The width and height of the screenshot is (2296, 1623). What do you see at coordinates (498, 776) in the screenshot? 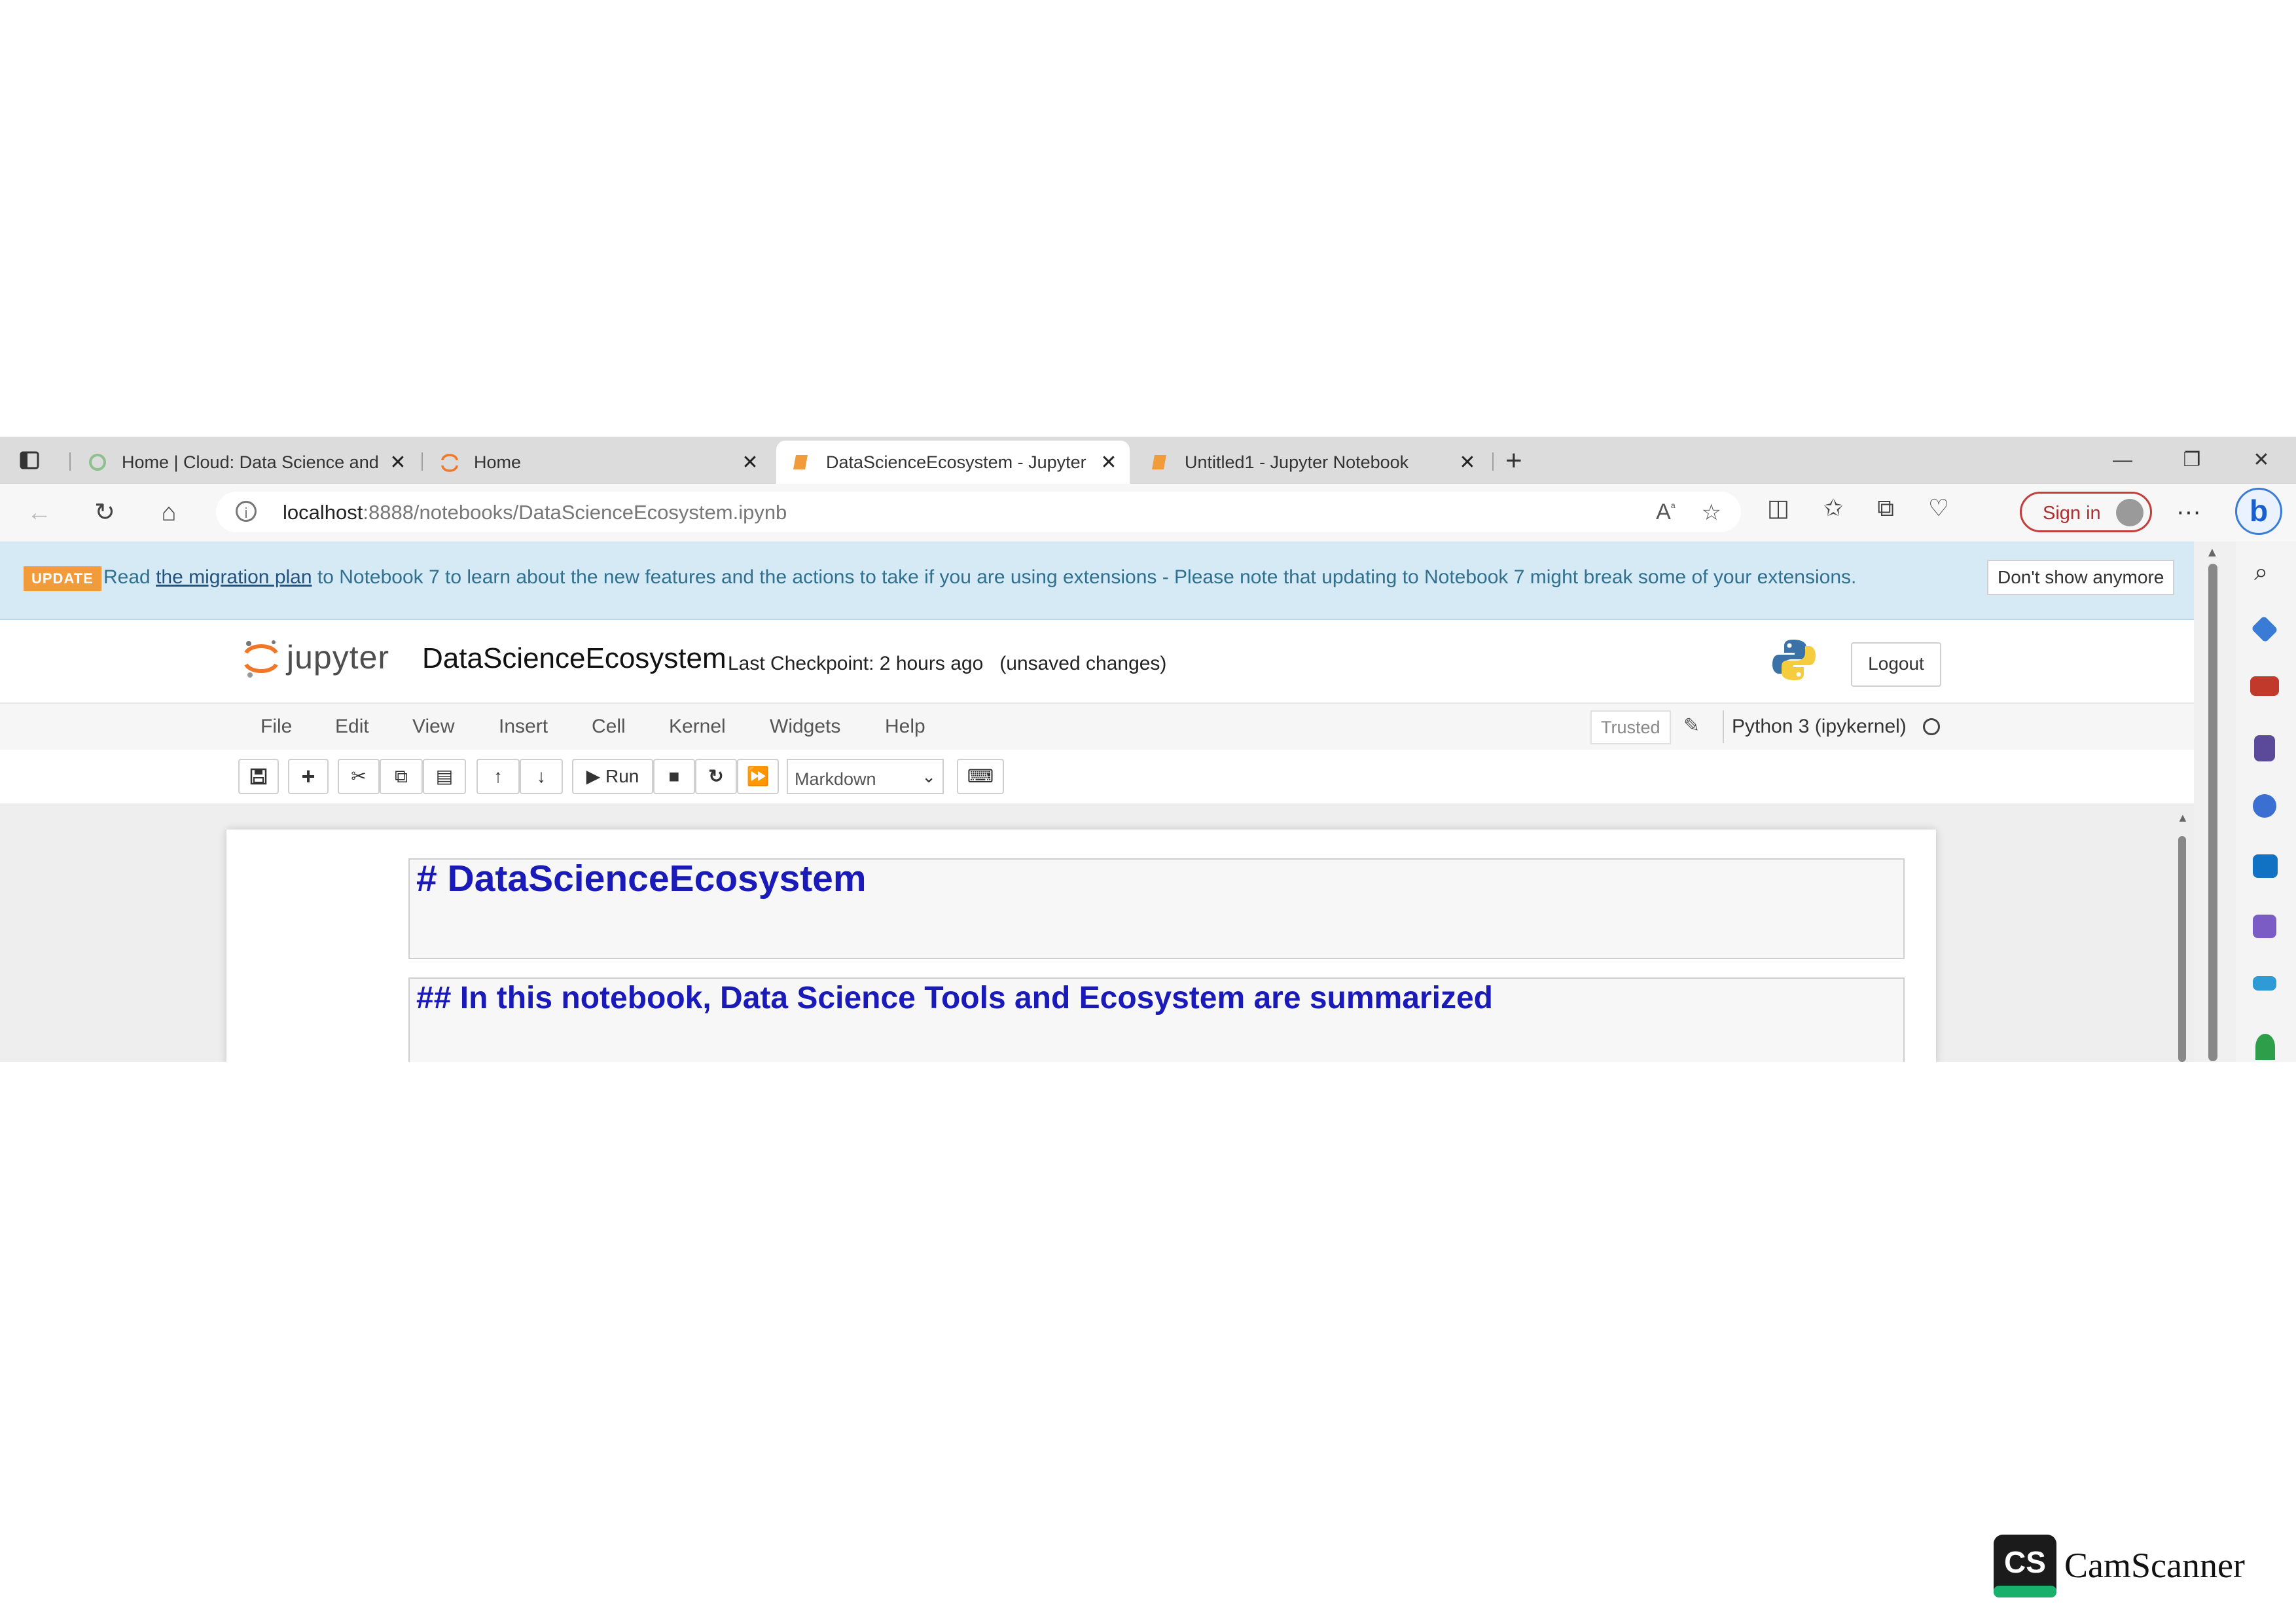
I see `move-up-icon: ↑` at bounding box center [498, 776].